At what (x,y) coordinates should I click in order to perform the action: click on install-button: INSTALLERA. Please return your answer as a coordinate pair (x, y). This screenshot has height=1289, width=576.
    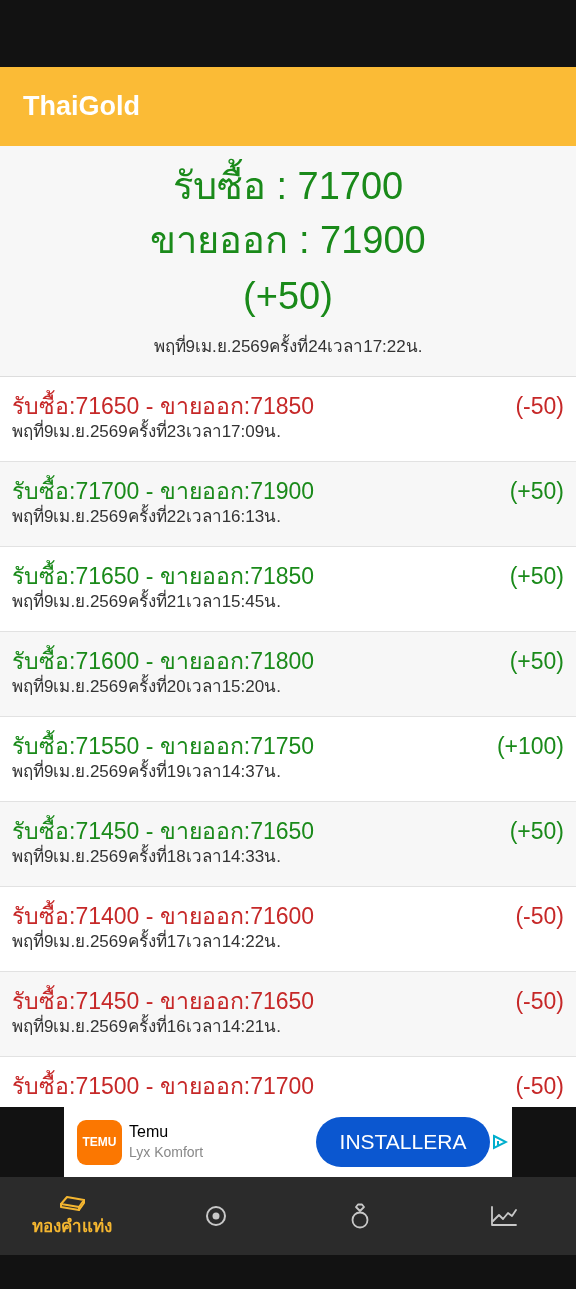
    Looking at the image, I should click on (403, 1142).